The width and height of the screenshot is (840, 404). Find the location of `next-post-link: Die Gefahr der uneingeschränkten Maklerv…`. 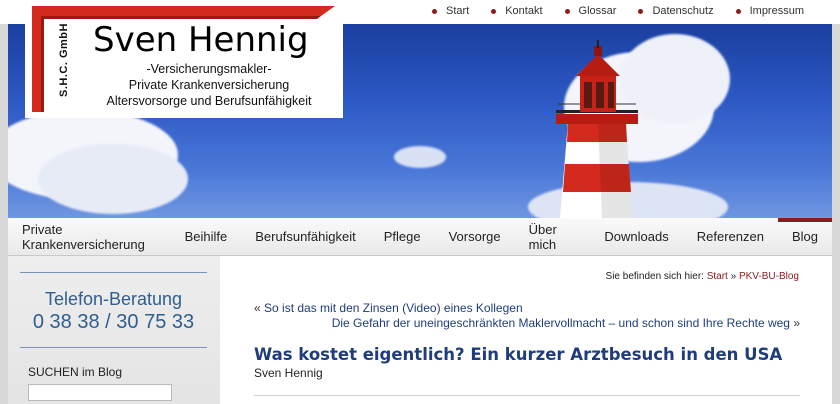

next-post-link: Die Gefahr der uneingeschränkten Maklerv… is located at coordinates (561, 323).